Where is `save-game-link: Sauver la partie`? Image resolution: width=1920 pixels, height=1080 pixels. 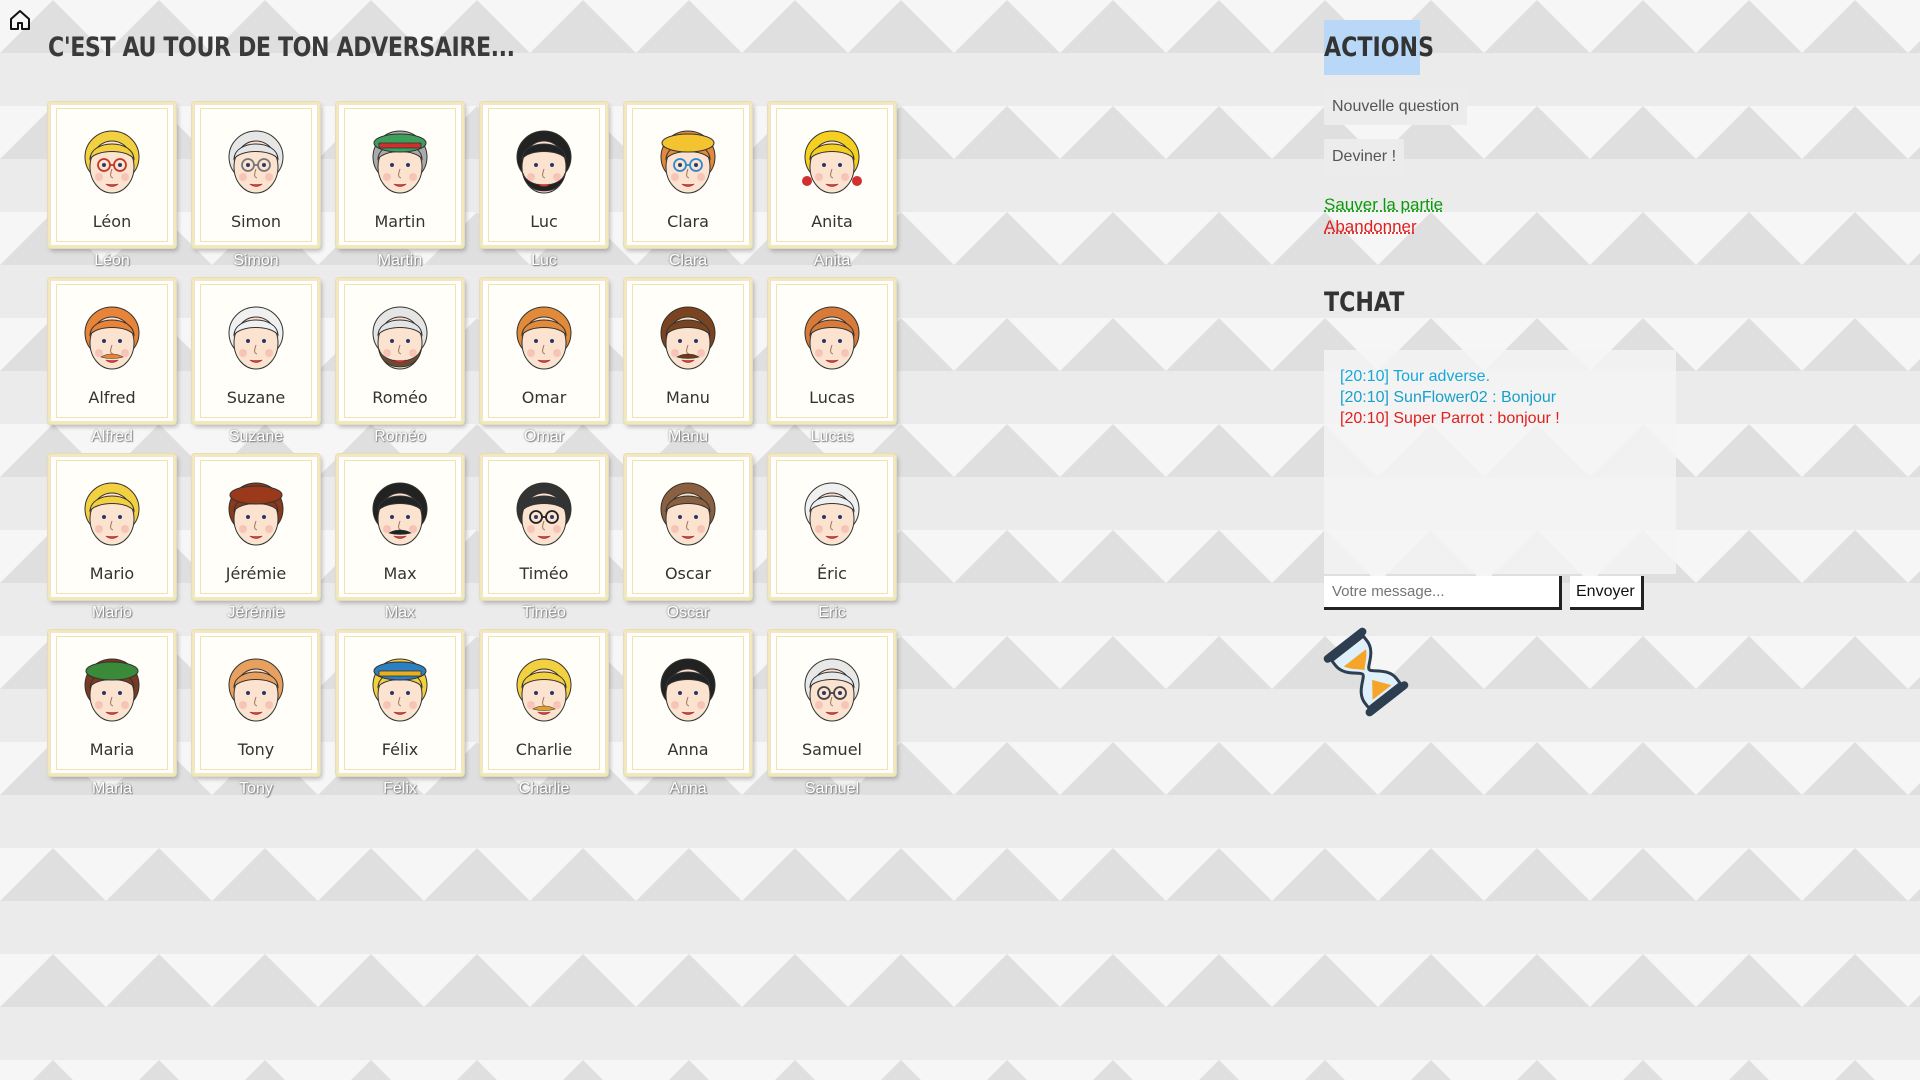 save-game-link: Sauver la partie is located at coordinates (1504, 205).